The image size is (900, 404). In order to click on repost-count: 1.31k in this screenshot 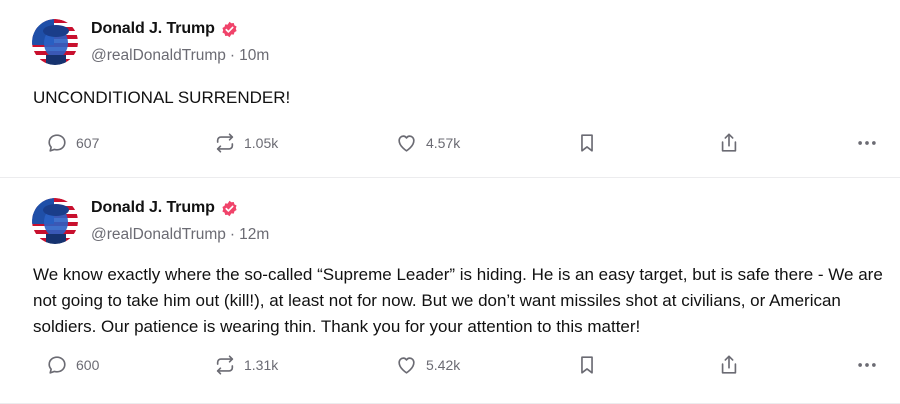, I will do `click(261, 365)`.